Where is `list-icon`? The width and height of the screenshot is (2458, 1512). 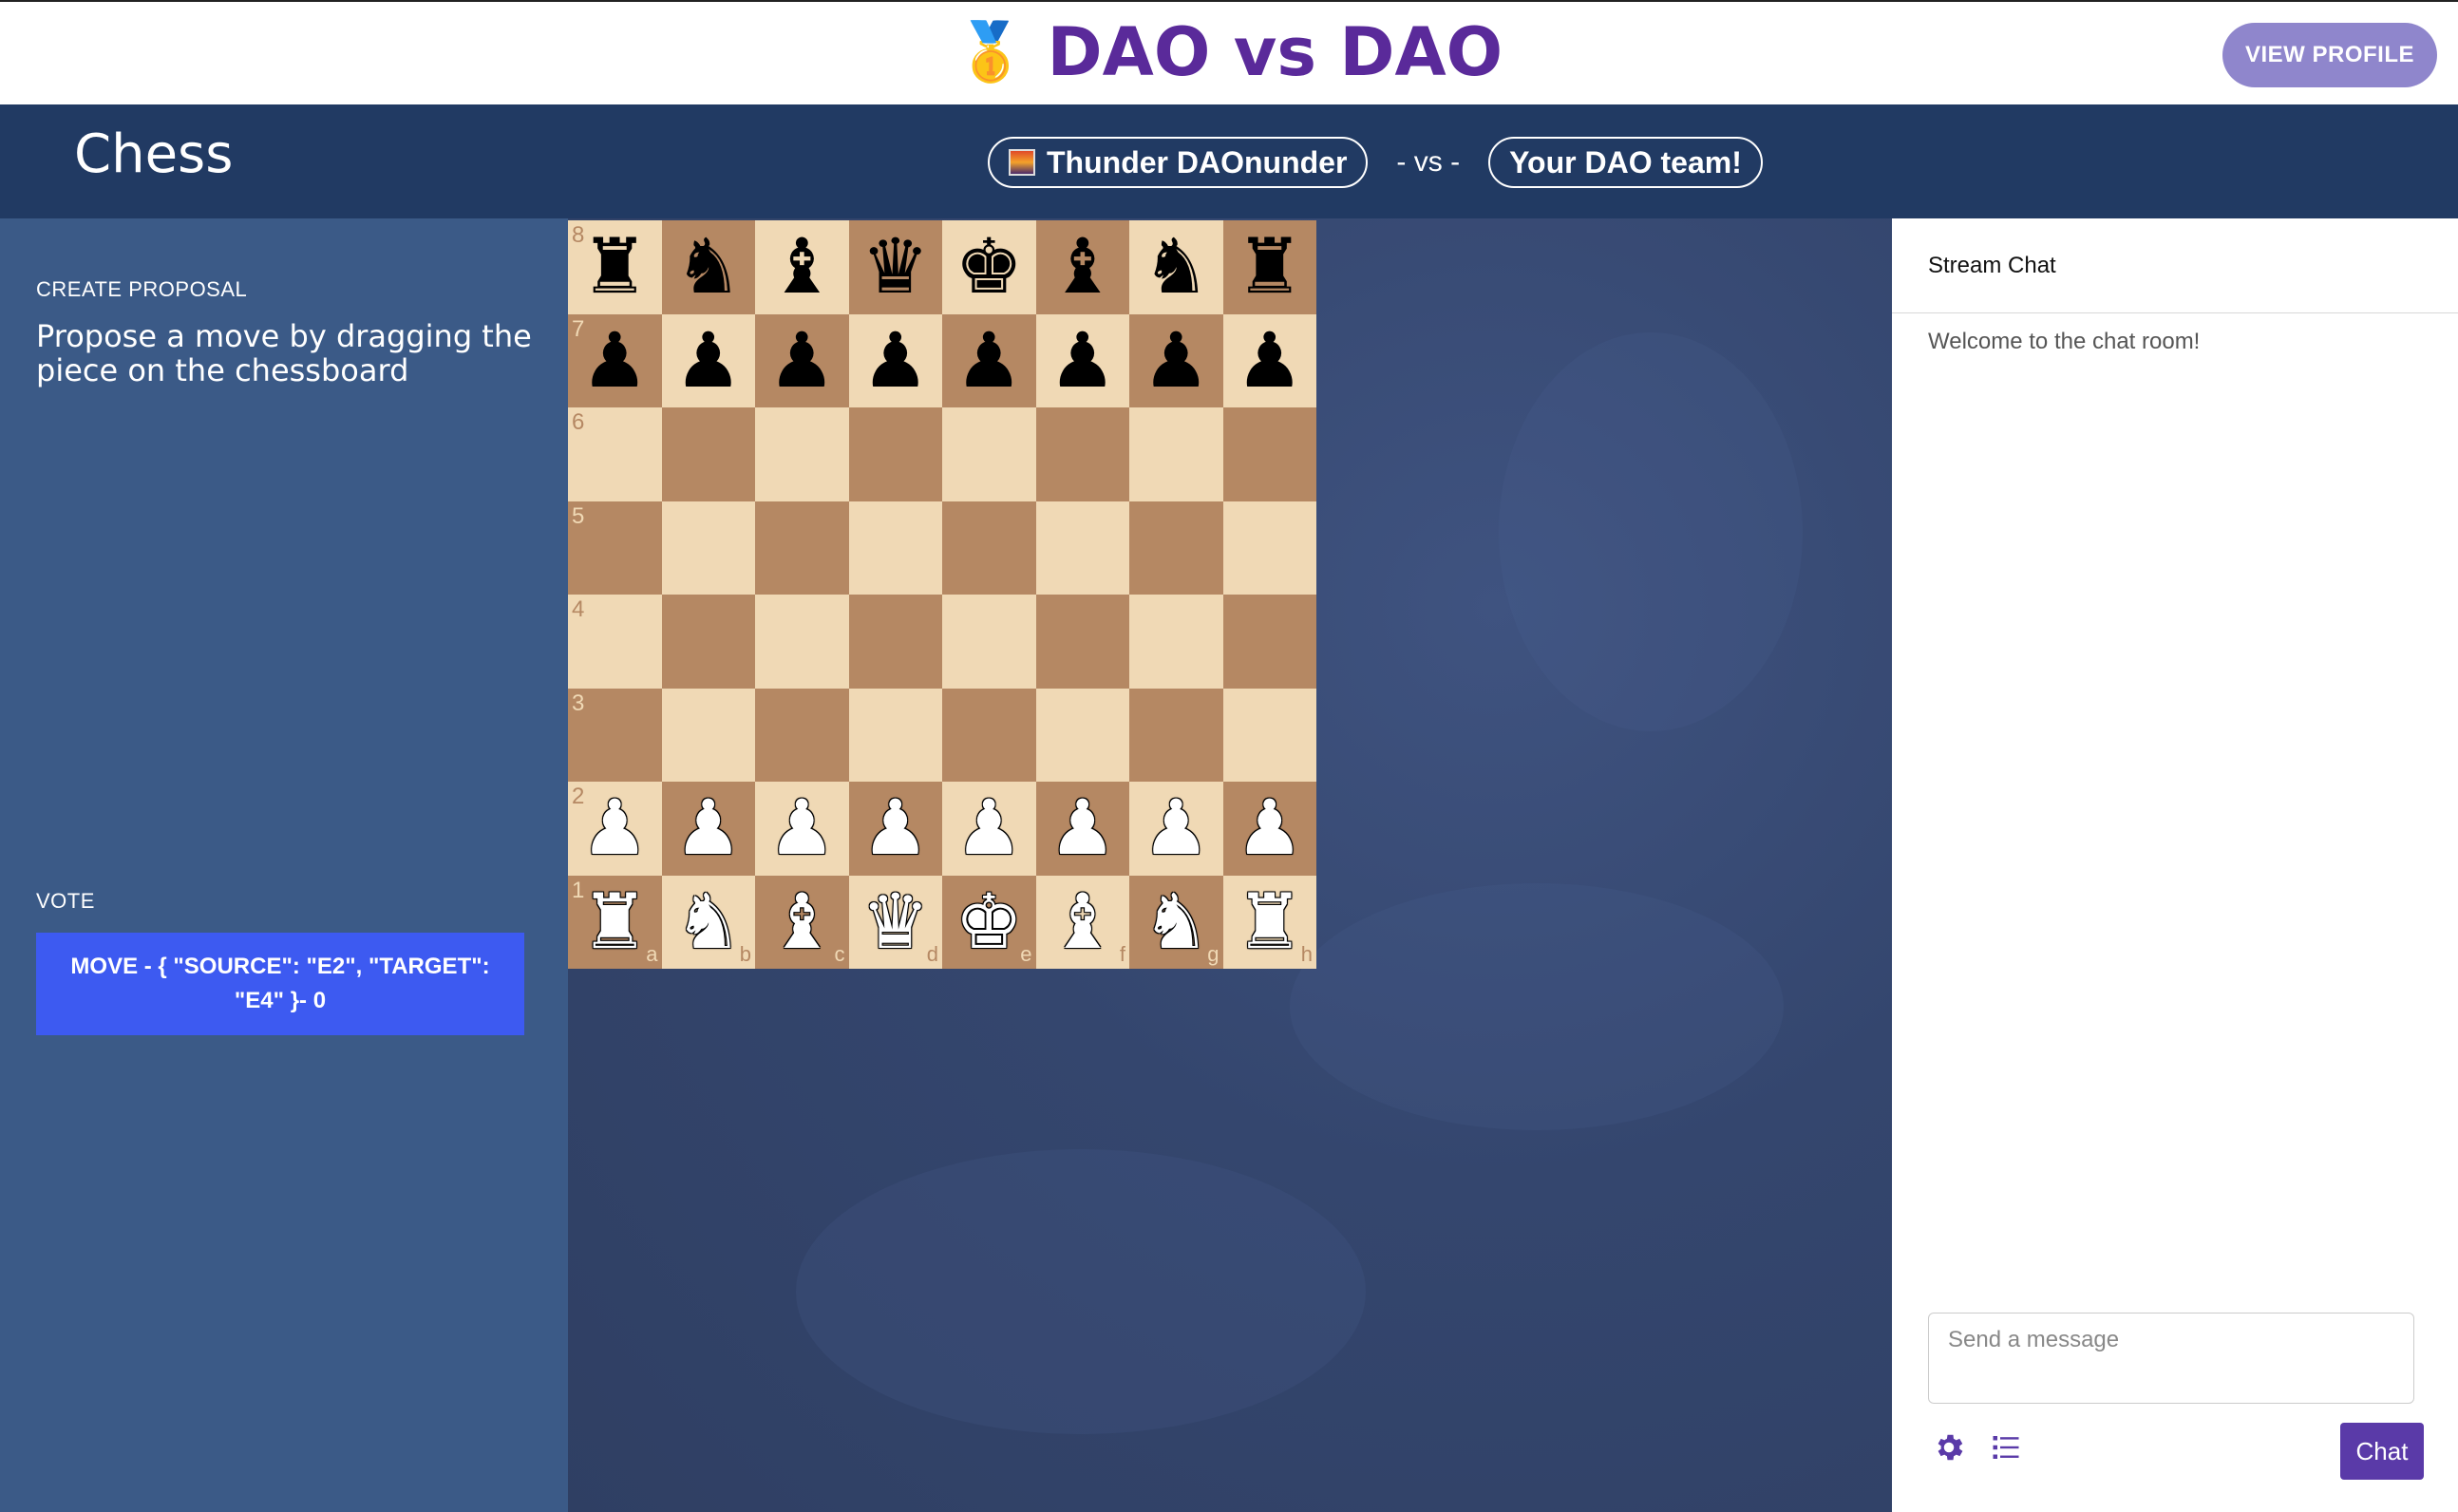 list-icon is located at coordinates (2006, 1447).